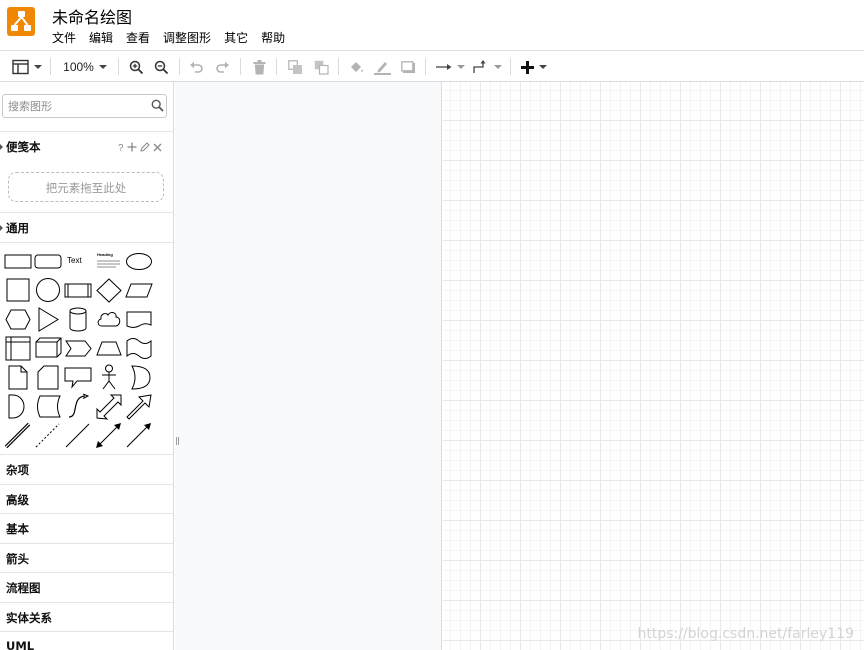 The height and width of the screenshot is (650, 864). Describe the element at coordinates (86, 227) in the screenshot. I see `section-general: 通用` at that location.